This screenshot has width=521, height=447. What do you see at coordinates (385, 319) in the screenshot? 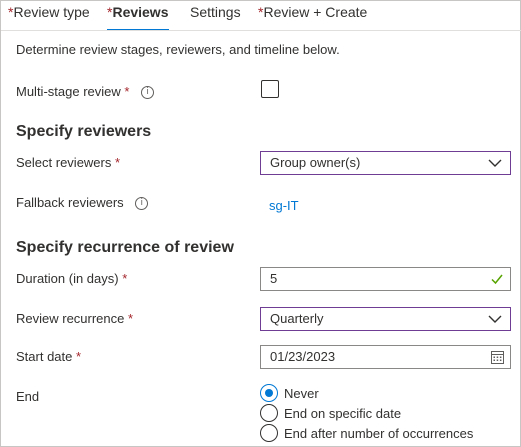
I see `review-recurrence-dropdown: Quarterly` at bounding box center [385, 319].